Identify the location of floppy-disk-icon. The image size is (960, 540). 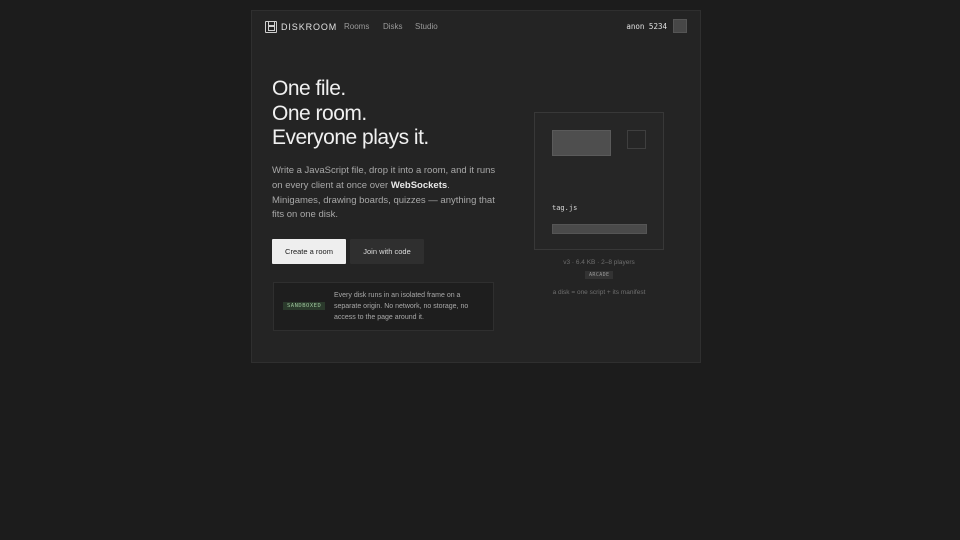
(271, 27).